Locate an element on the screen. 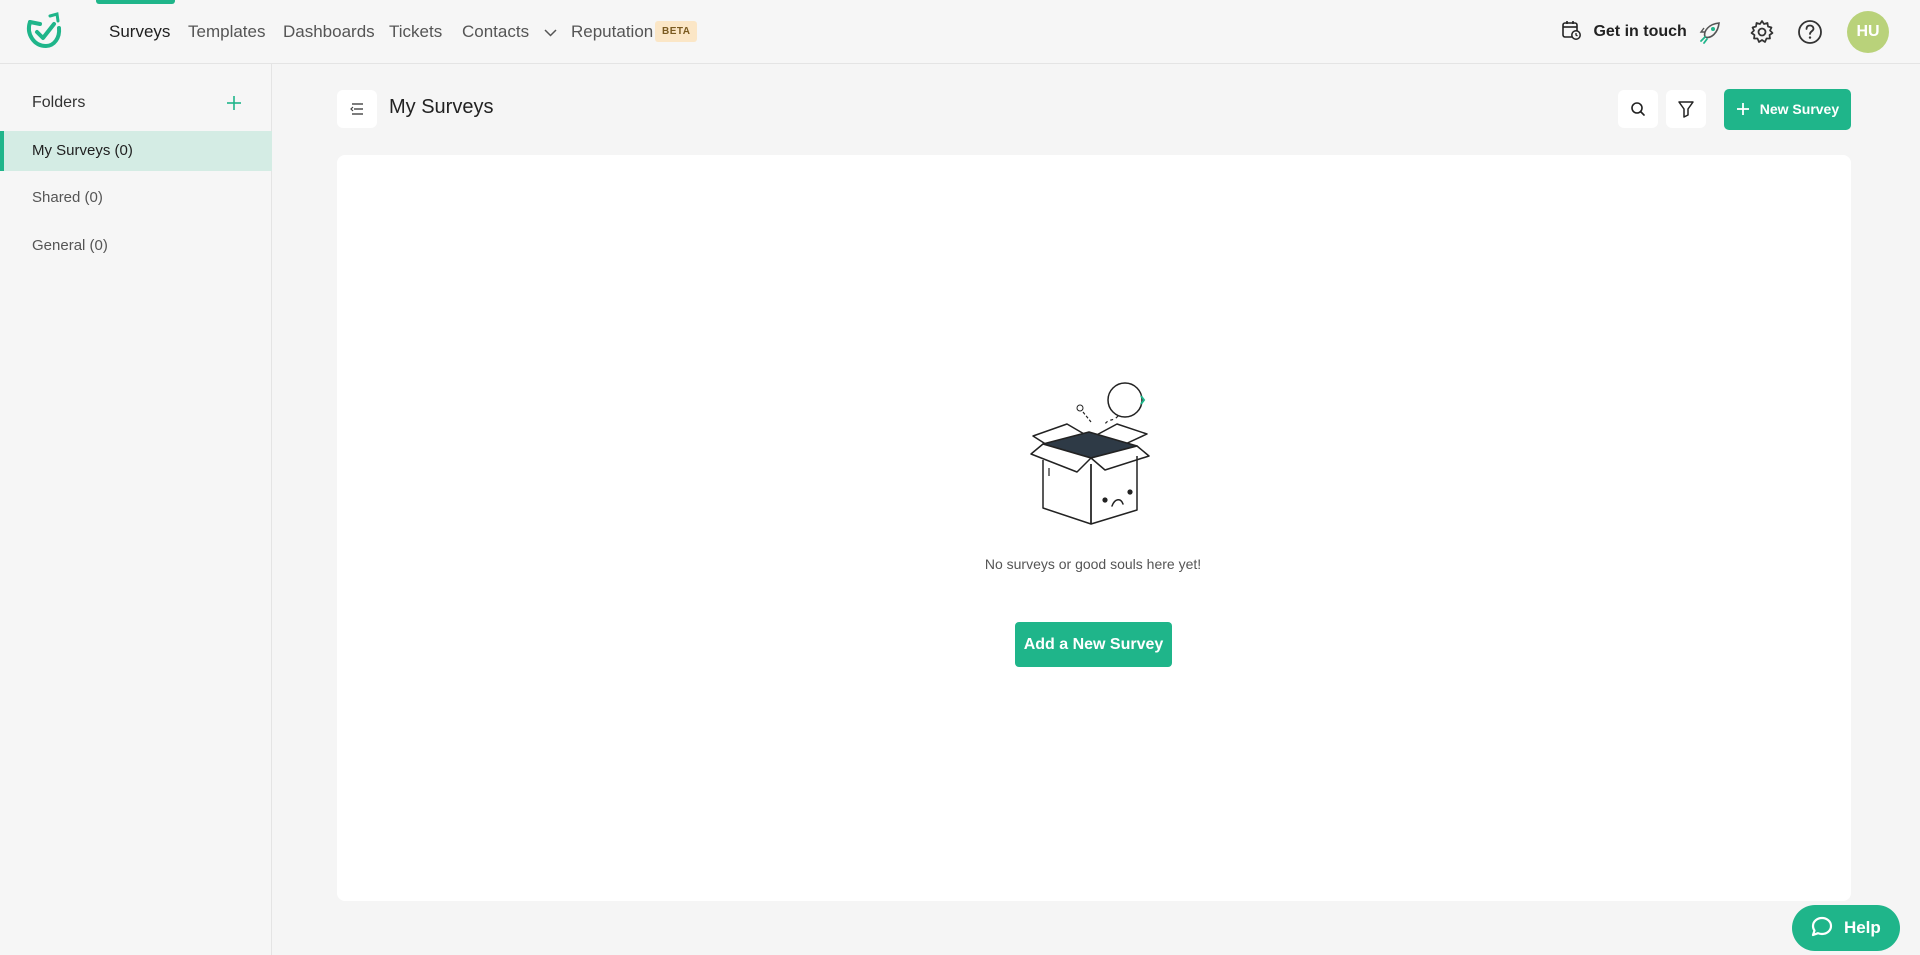 Image resolution: width=1920 pixels, height=955 pixels. filter-button is located at coordinates (1686, 109).